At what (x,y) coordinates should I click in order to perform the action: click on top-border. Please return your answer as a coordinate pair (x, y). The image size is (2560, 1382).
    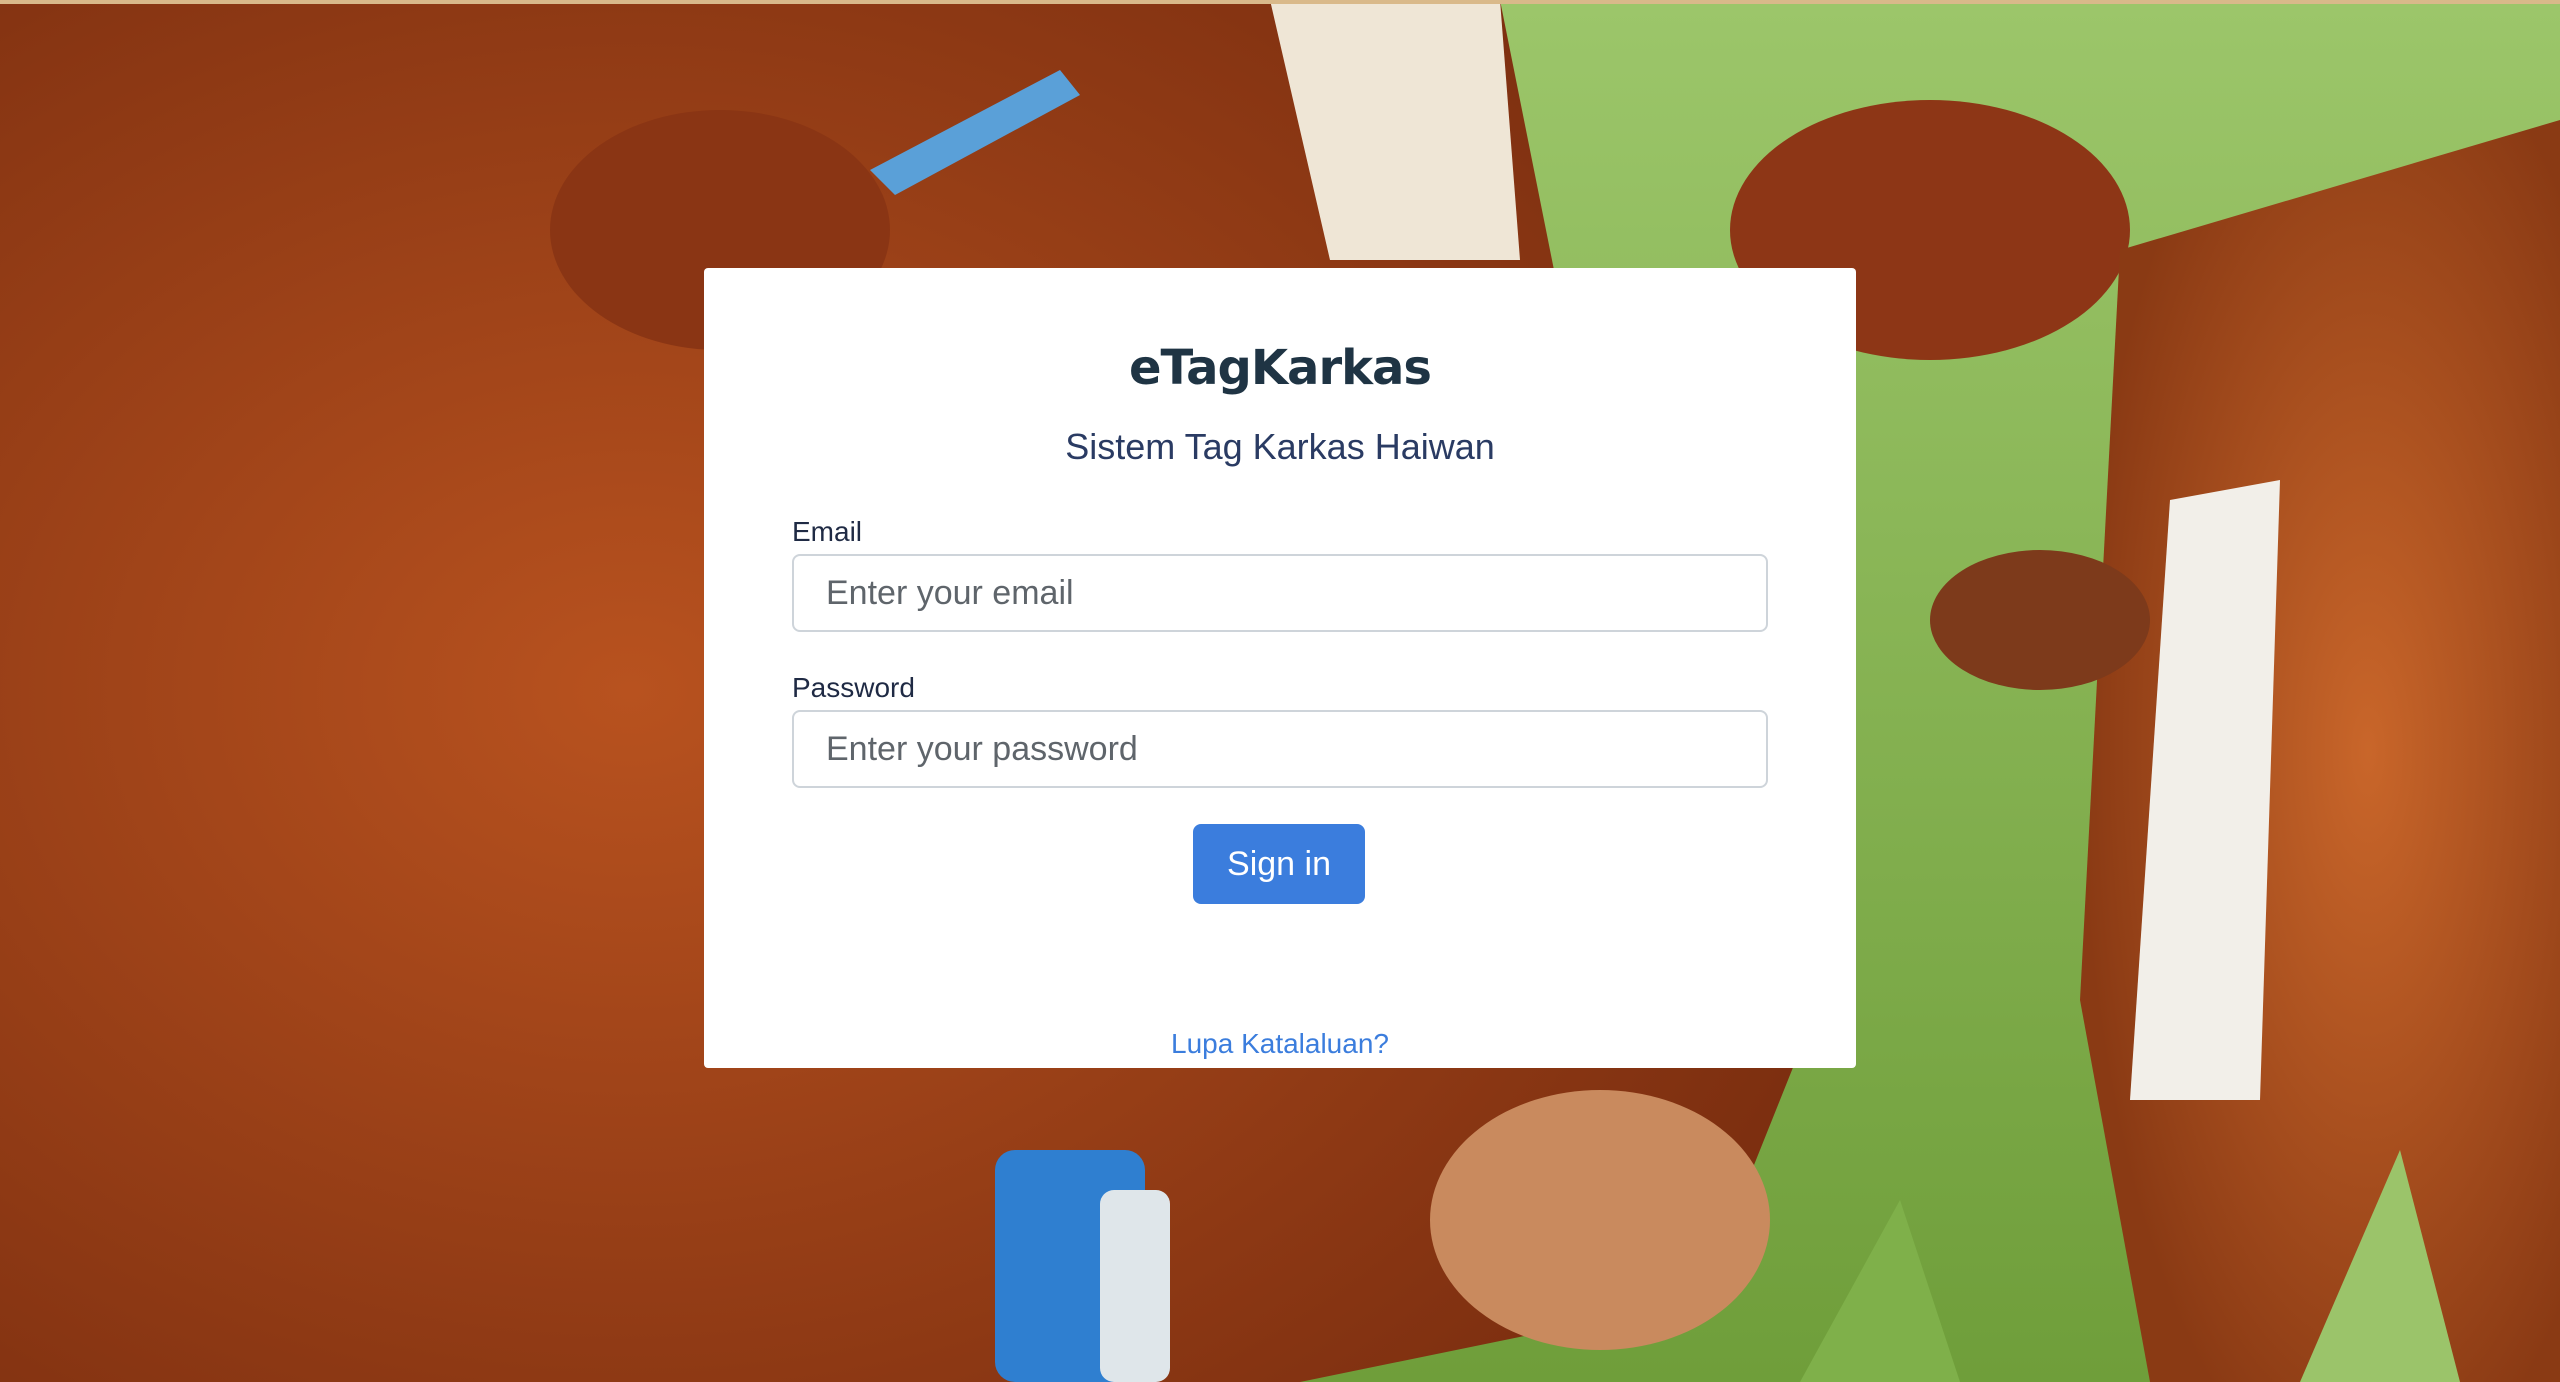
    Looking at the image, I should click on (1280, 2).